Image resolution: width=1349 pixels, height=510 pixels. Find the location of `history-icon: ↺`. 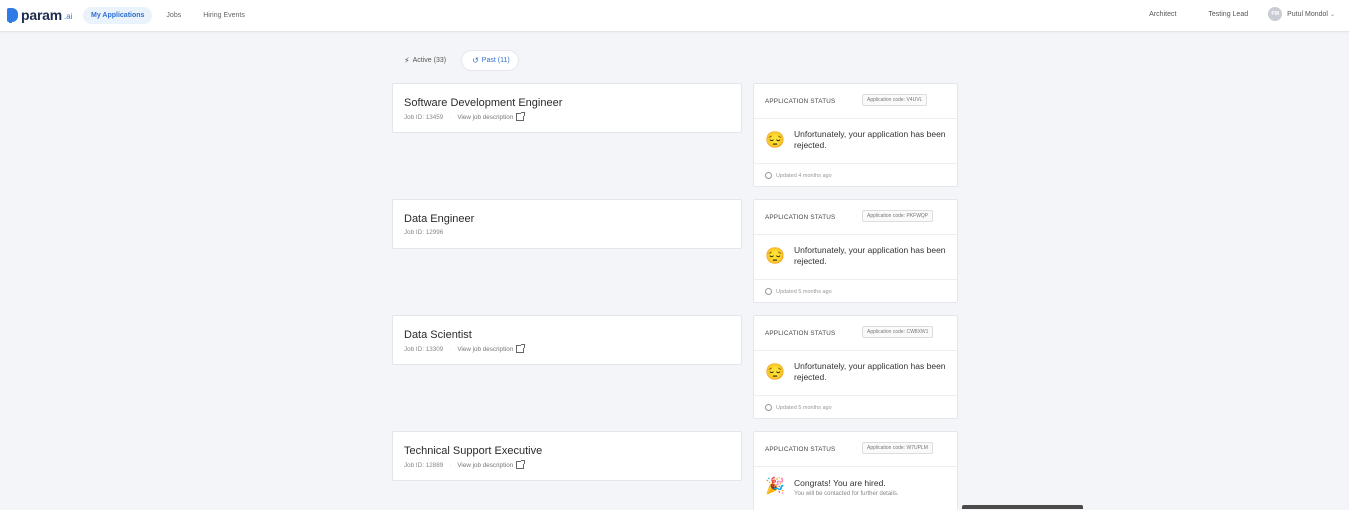

history-icon: ↺ is located at coordinates (475, 60).